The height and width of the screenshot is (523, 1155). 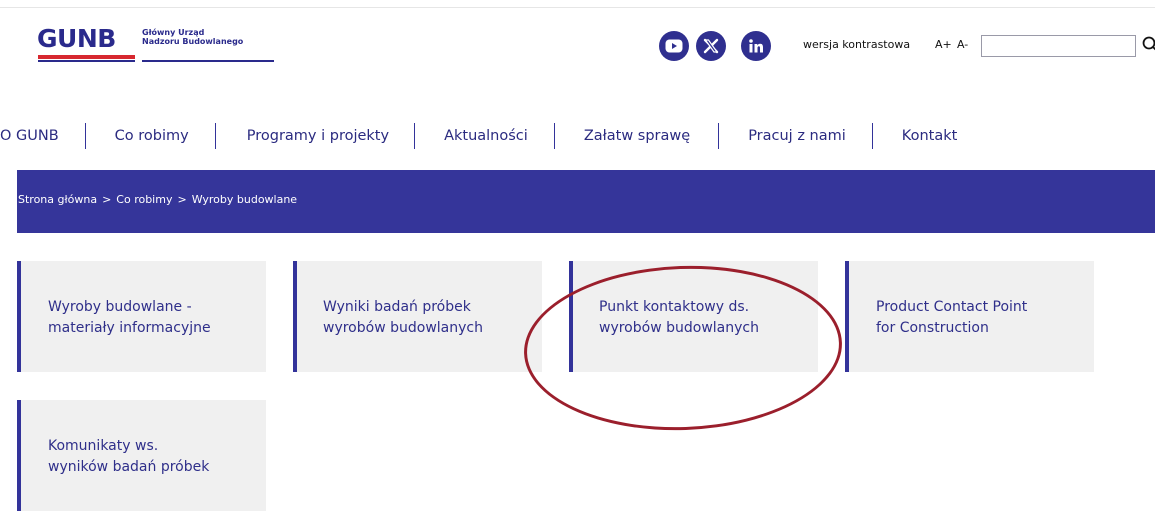 I want to click on search-input, so click(x=1058, y=46).